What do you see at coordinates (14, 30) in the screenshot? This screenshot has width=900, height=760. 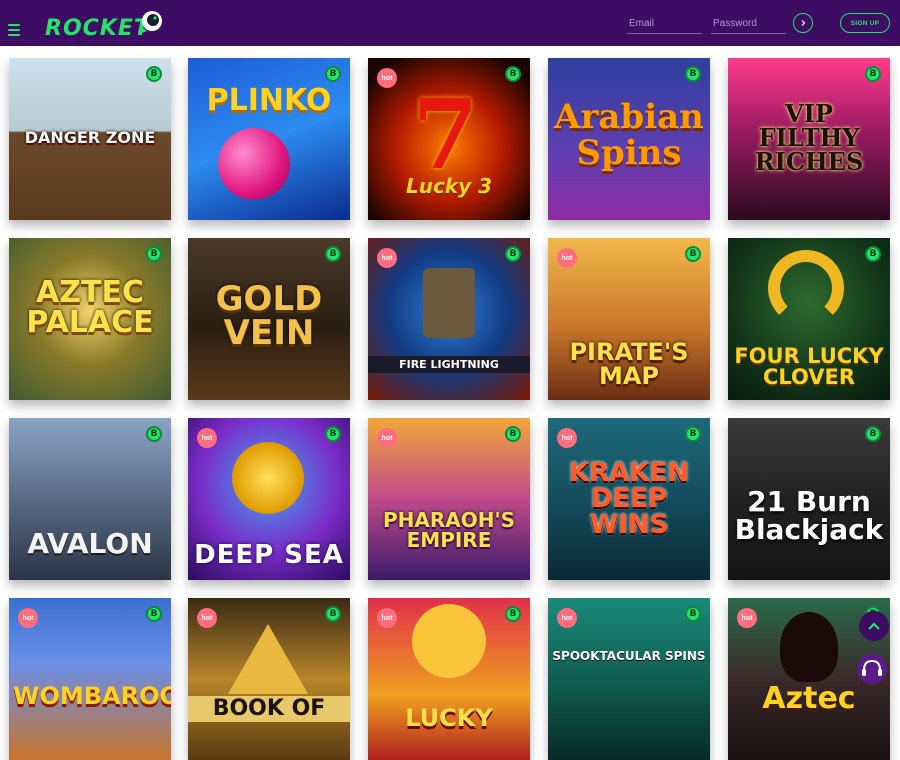 I see `hamburger-menu-icon` at bounding box center [14, 30].